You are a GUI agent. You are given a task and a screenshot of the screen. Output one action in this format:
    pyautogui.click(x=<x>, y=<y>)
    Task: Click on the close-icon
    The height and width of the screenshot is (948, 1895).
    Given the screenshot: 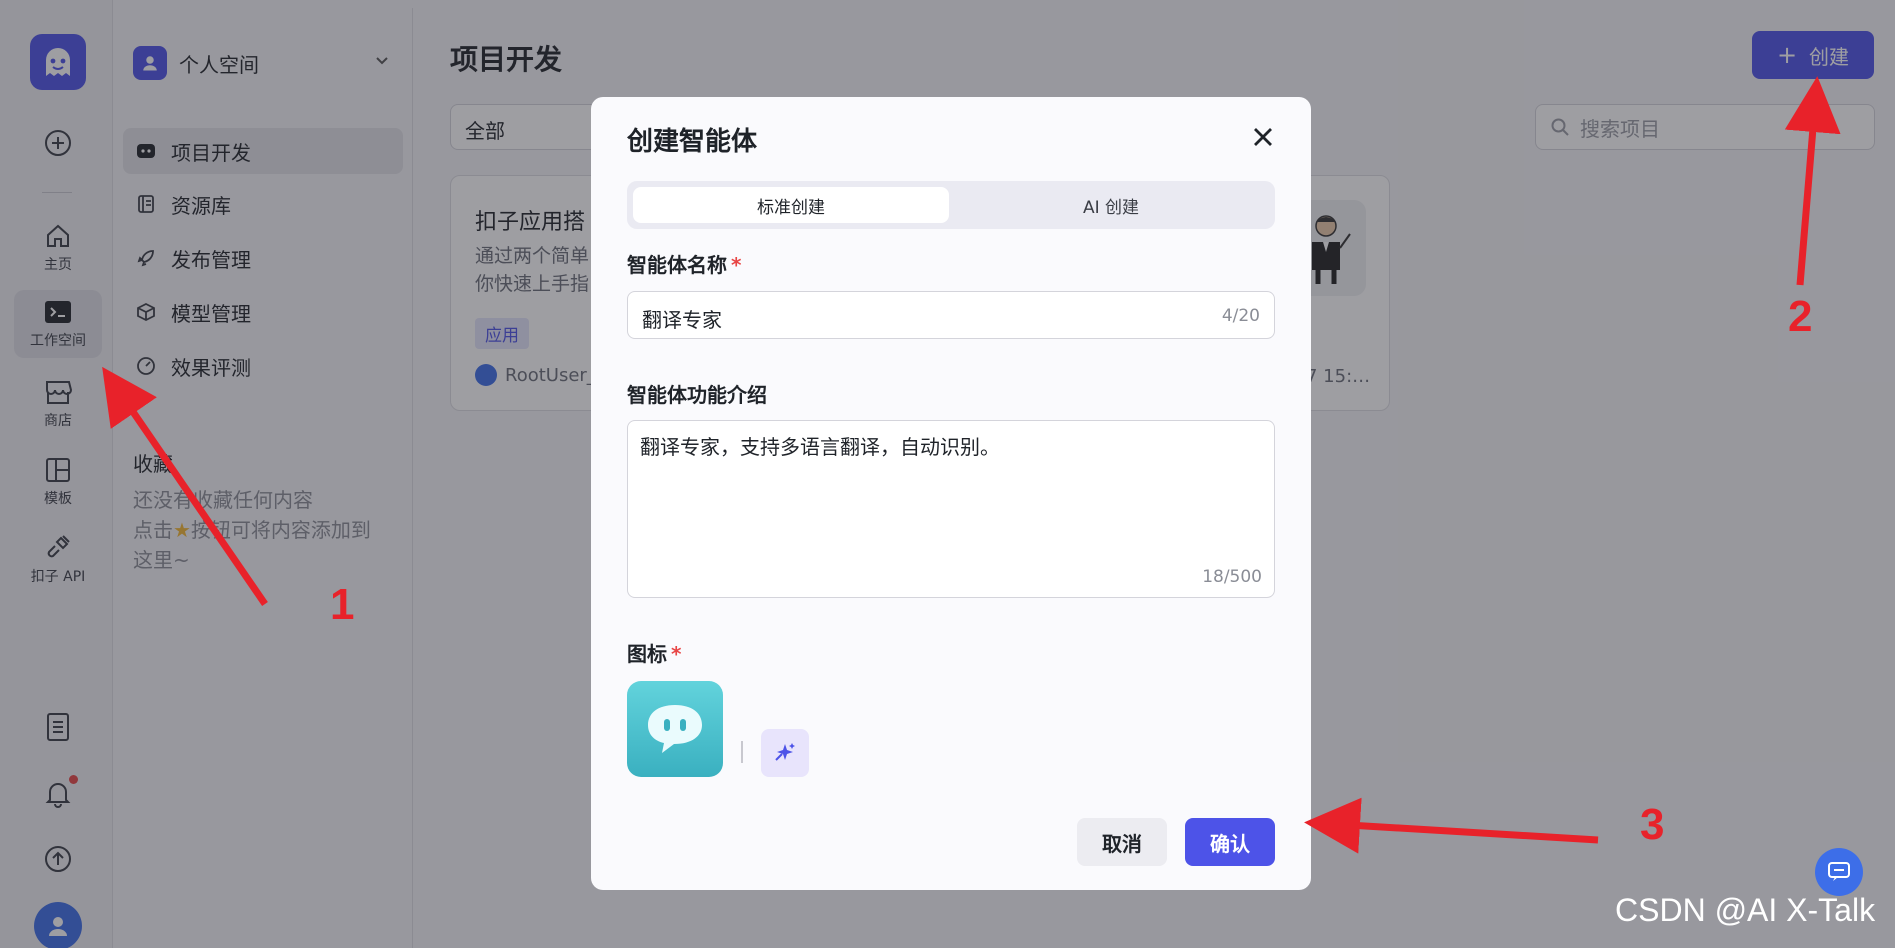 What is the action you would take?
    pyautogui.click(x=1263, y=137)
    